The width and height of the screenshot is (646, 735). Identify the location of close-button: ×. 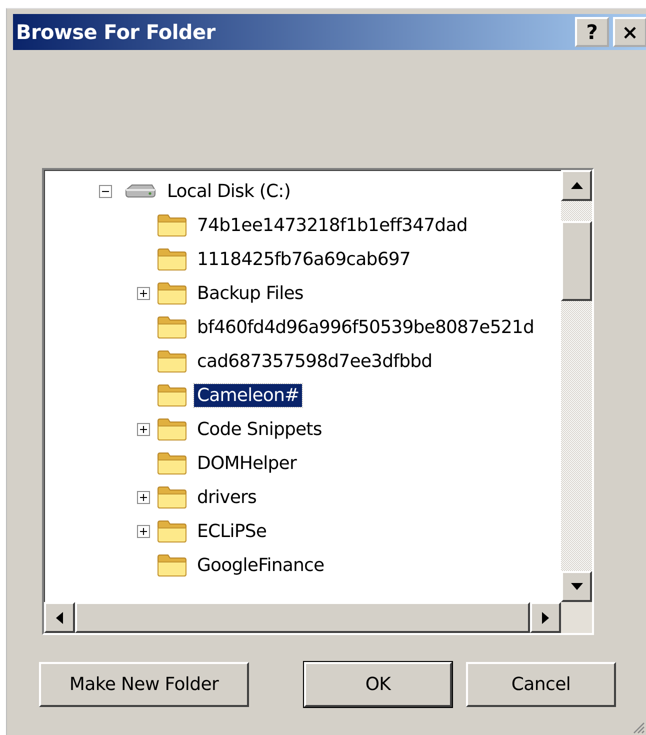
(629, 32).